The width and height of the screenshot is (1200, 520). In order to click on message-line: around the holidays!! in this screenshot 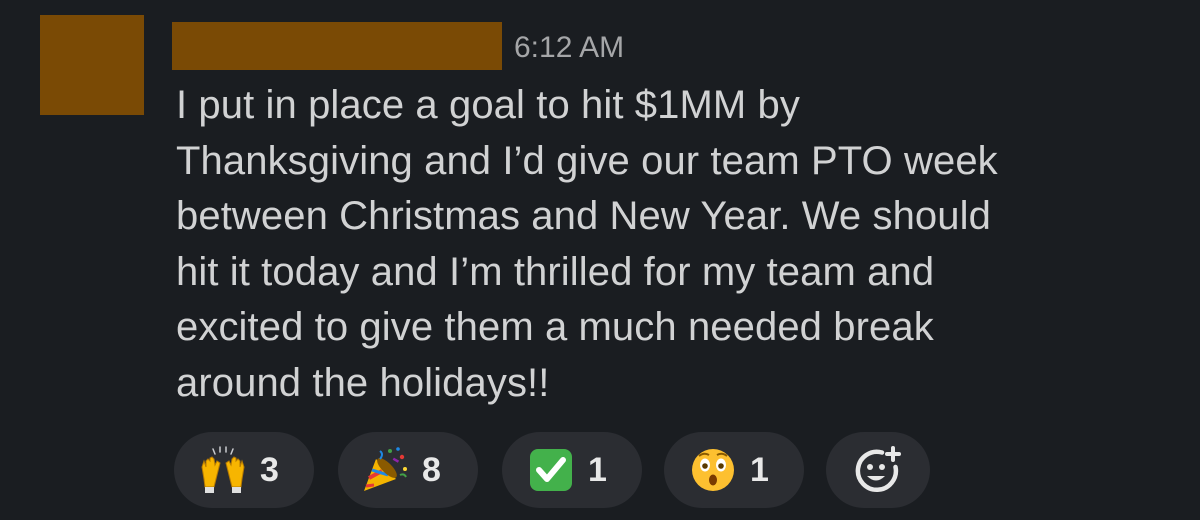, I will do `click(363, 382)`.